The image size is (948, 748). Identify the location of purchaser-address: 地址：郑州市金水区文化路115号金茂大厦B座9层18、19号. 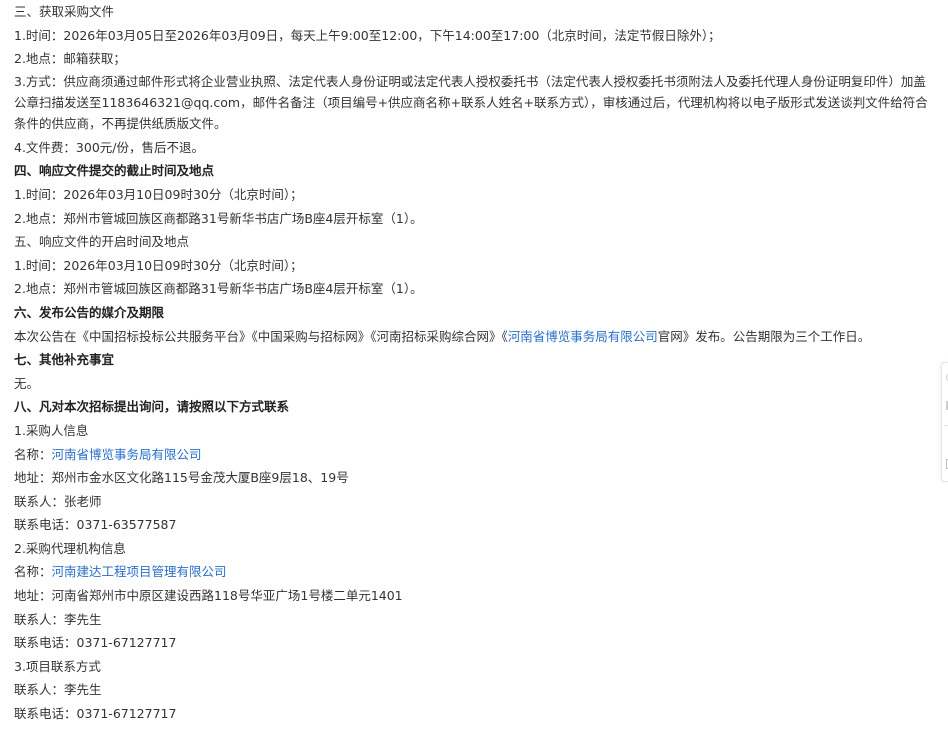
(181, 478).